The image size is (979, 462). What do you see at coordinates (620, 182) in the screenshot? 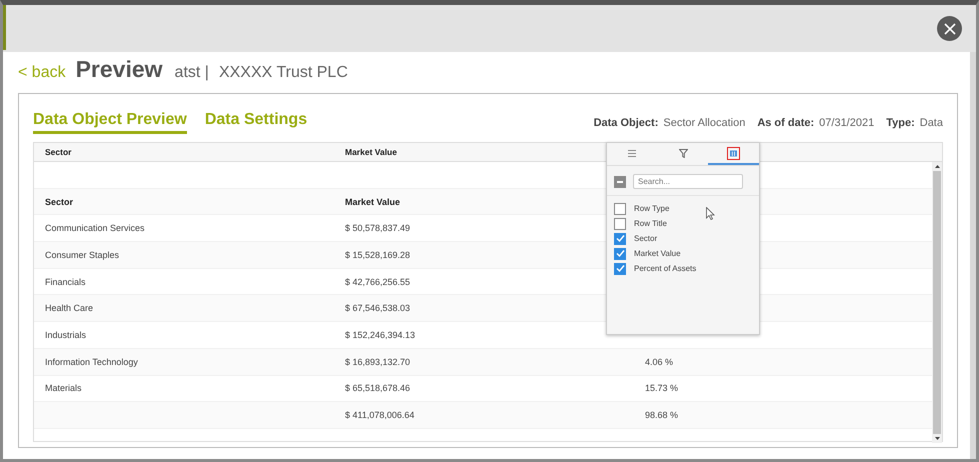
I see `select-all-checkbox` at bounding box center [620, 182].